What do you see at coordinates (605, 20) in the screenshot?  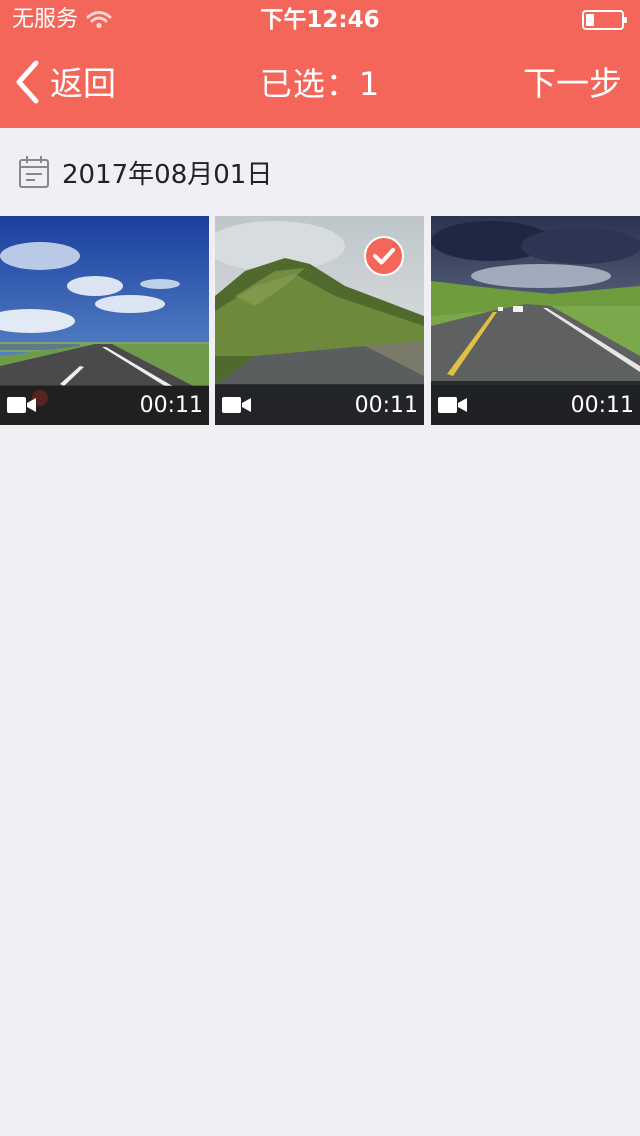 I see `battery-icon` at bounding box center [605, 20].